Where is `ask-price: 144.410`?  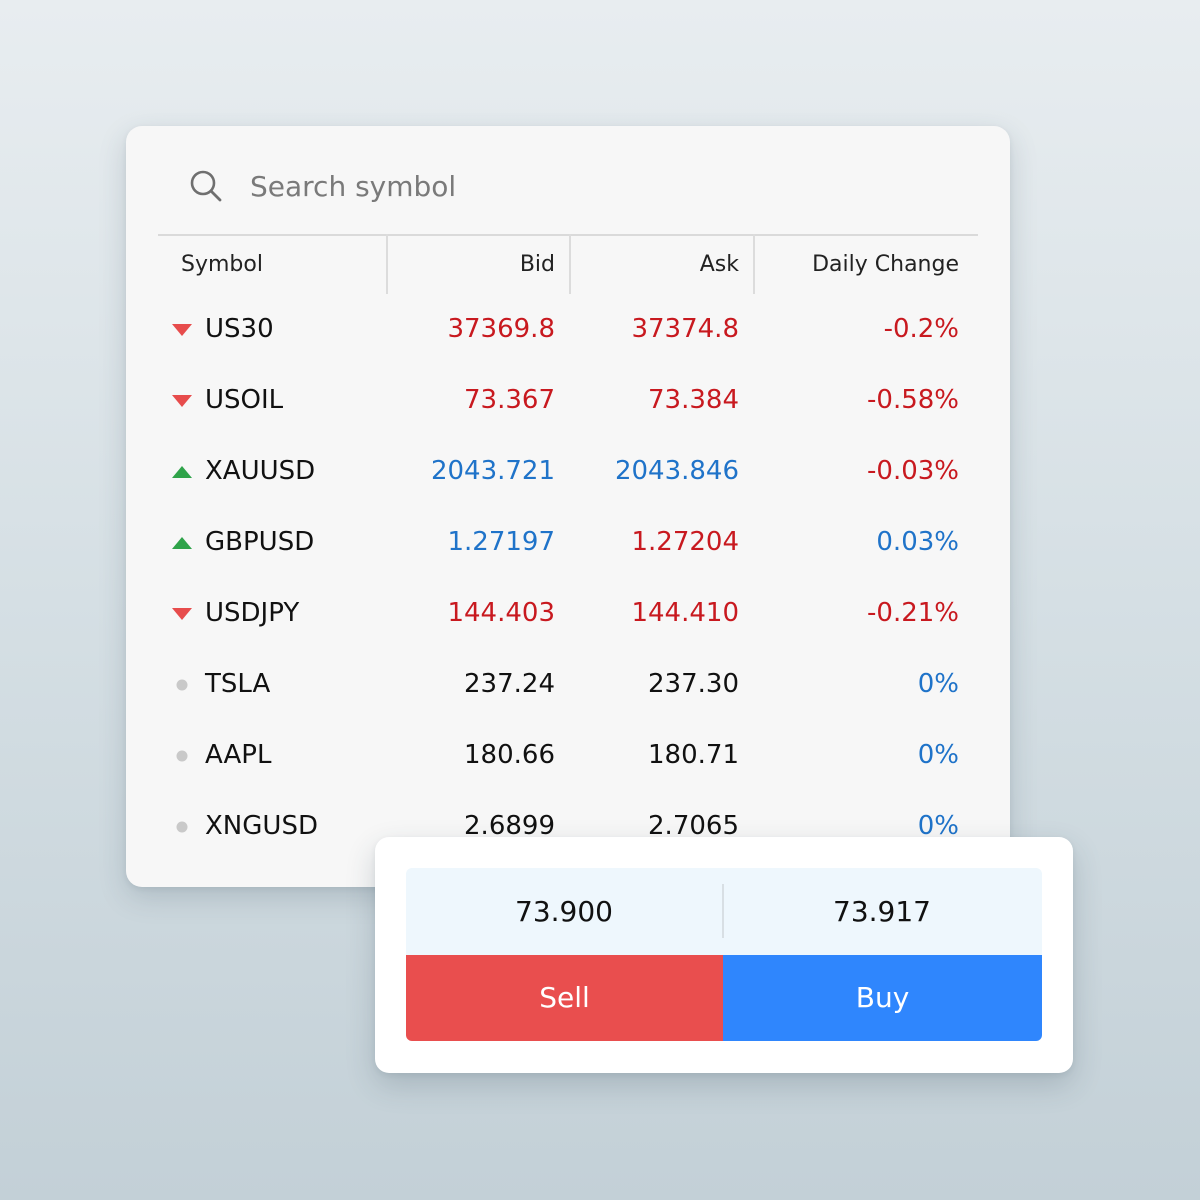 ask-price: 144.410 is located at coordinates (685, 613).